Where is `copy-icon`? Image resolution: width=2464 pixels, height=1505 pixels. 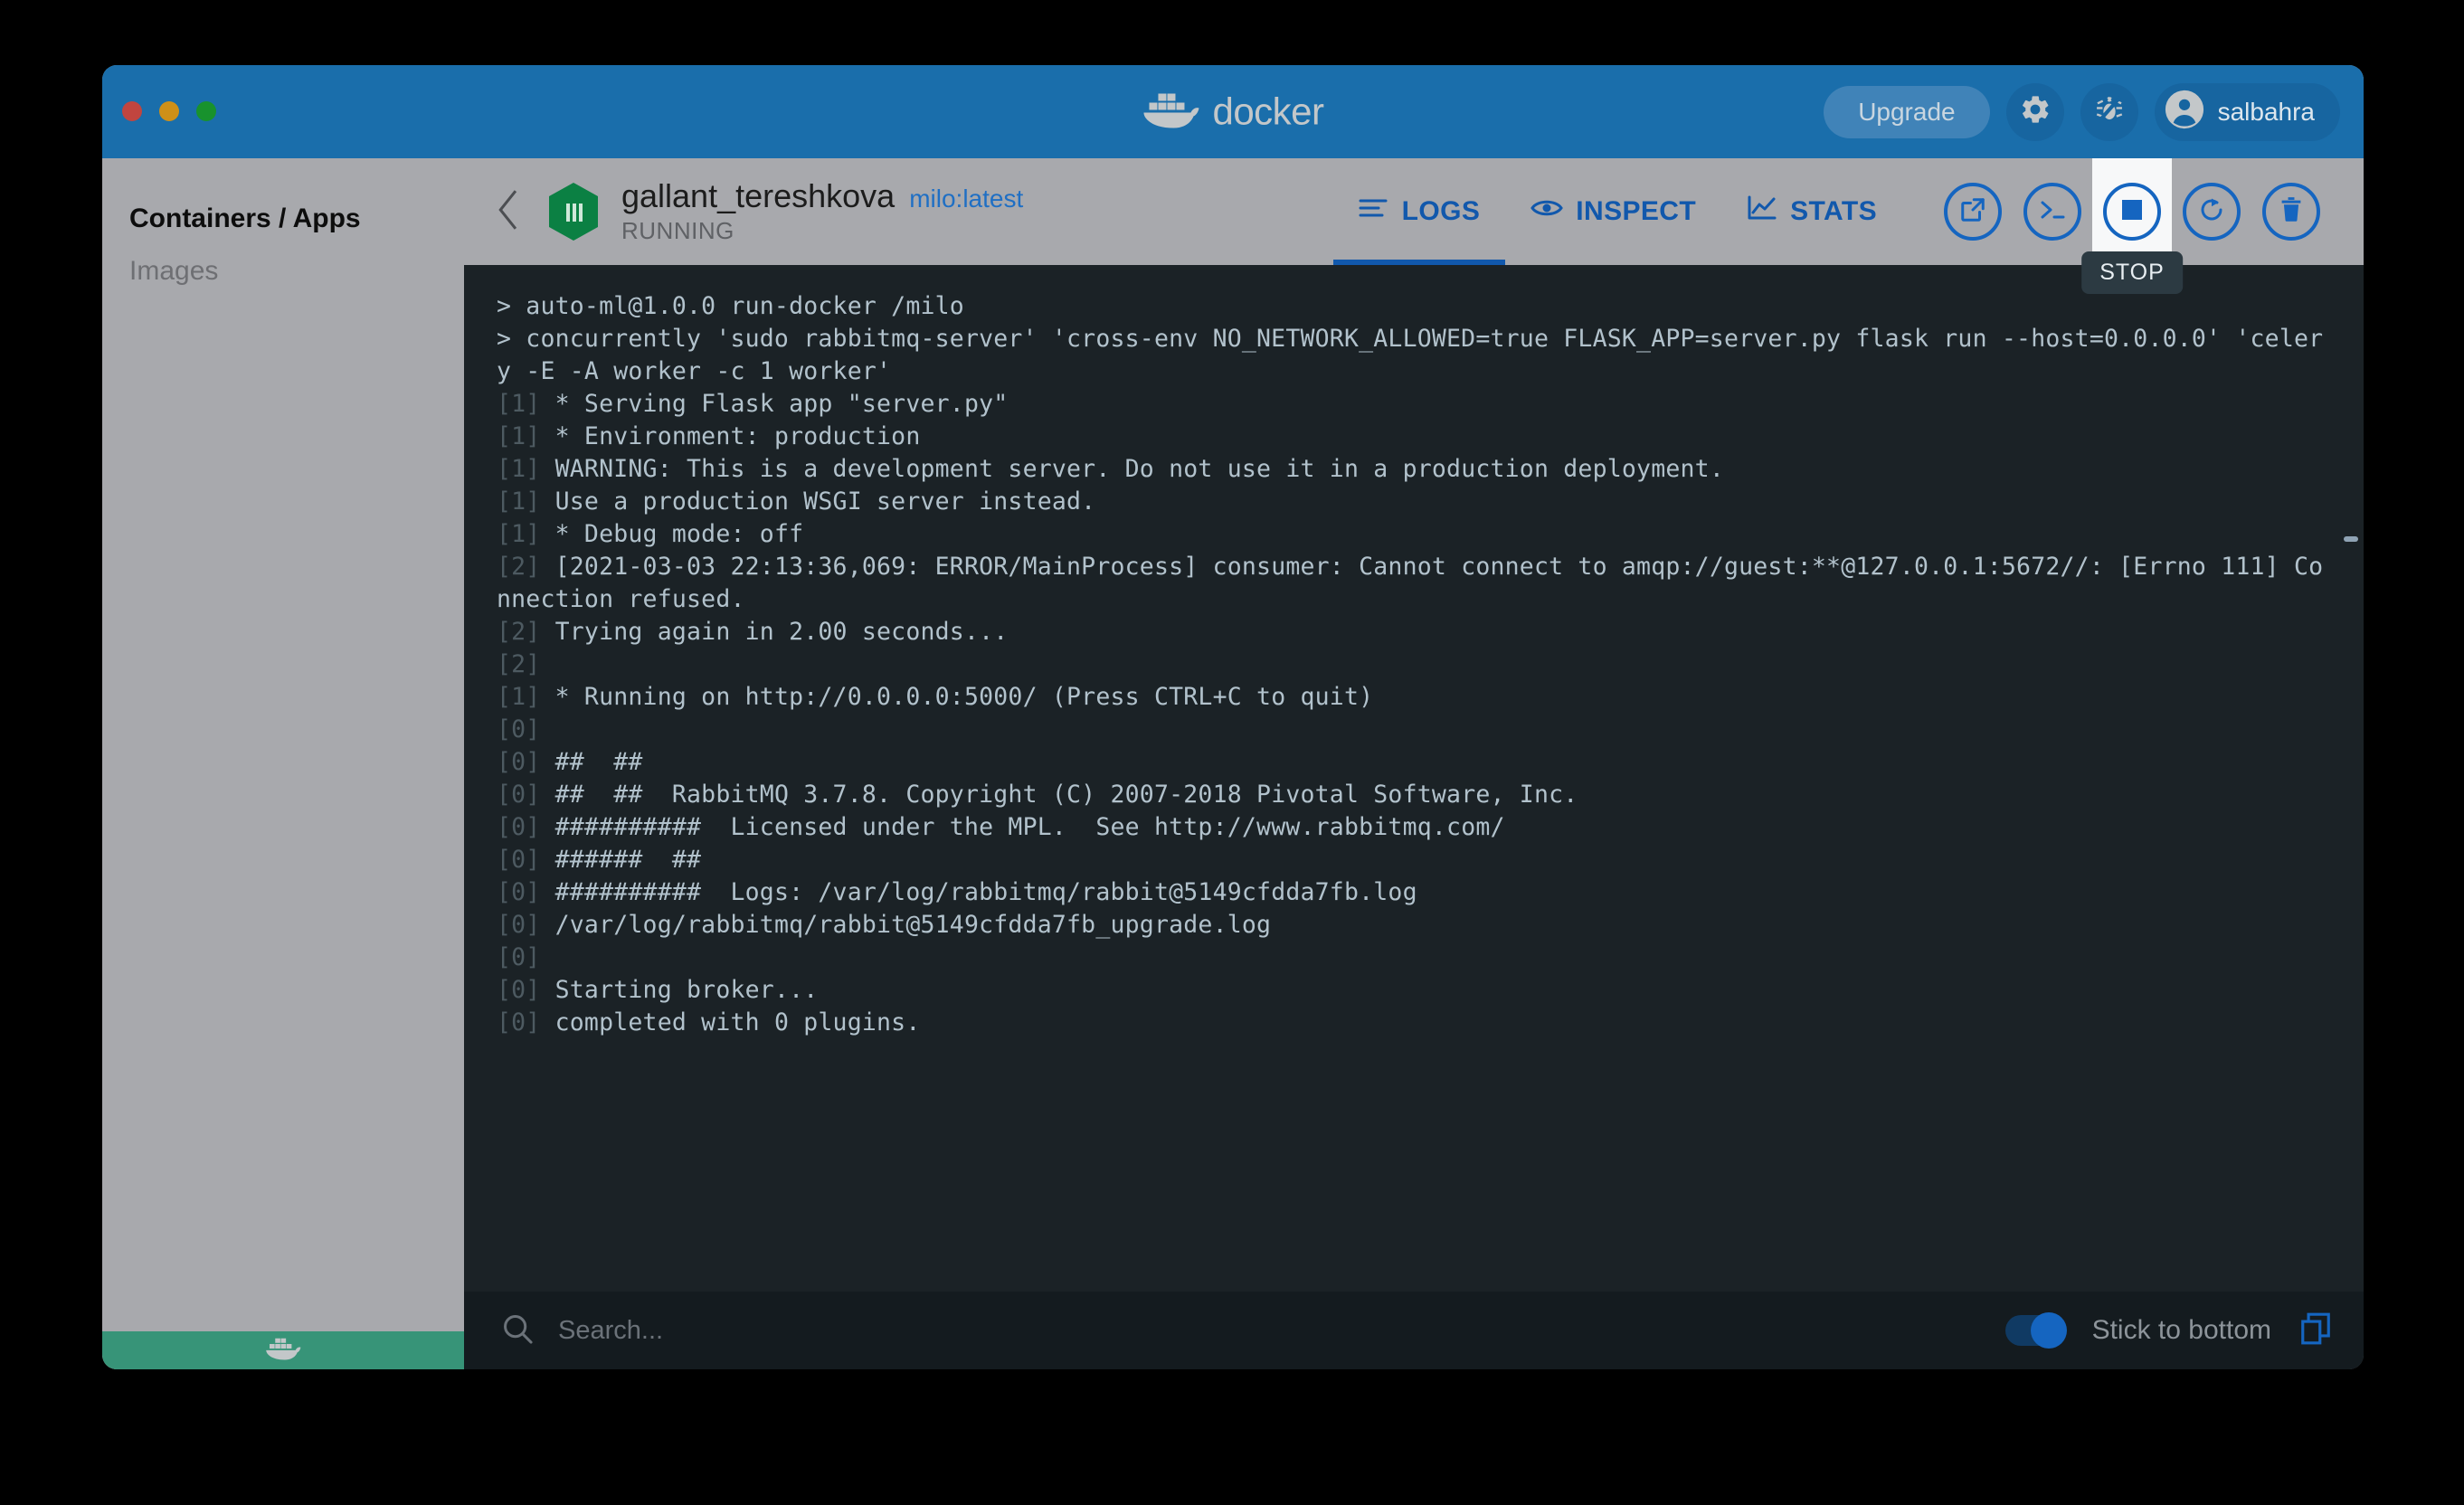
copy-icon is located at coordinates (2316, 1331).